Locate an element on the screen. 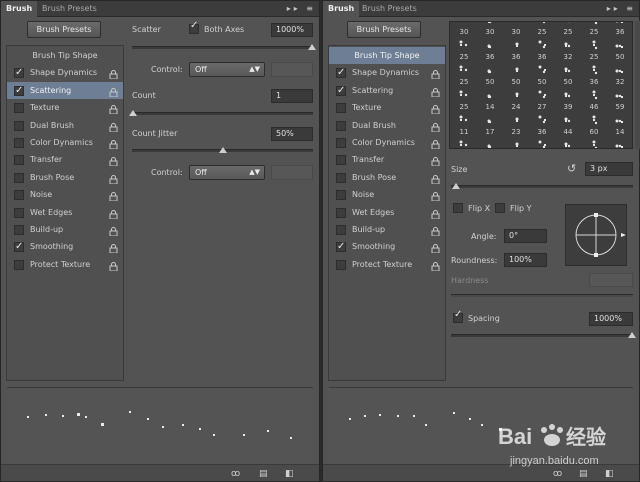 Image resolution: width=640 pixels, height=482 pixels. settings-item: Build-up is located at coordinates (65, 229).